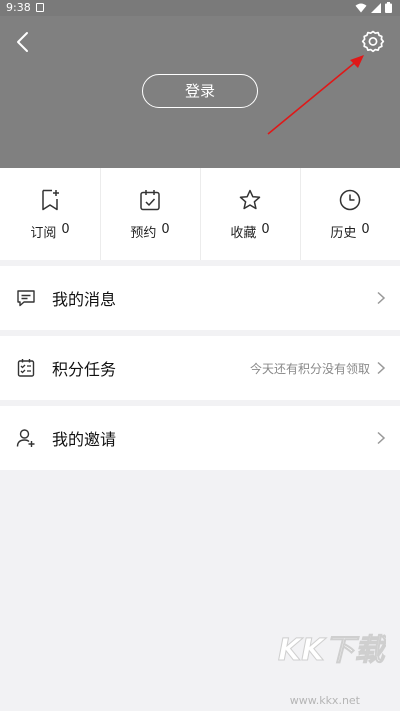 The height and width of the screenshot is (711, 400). I want to click on calendar-check-icon, so click(150, 200).